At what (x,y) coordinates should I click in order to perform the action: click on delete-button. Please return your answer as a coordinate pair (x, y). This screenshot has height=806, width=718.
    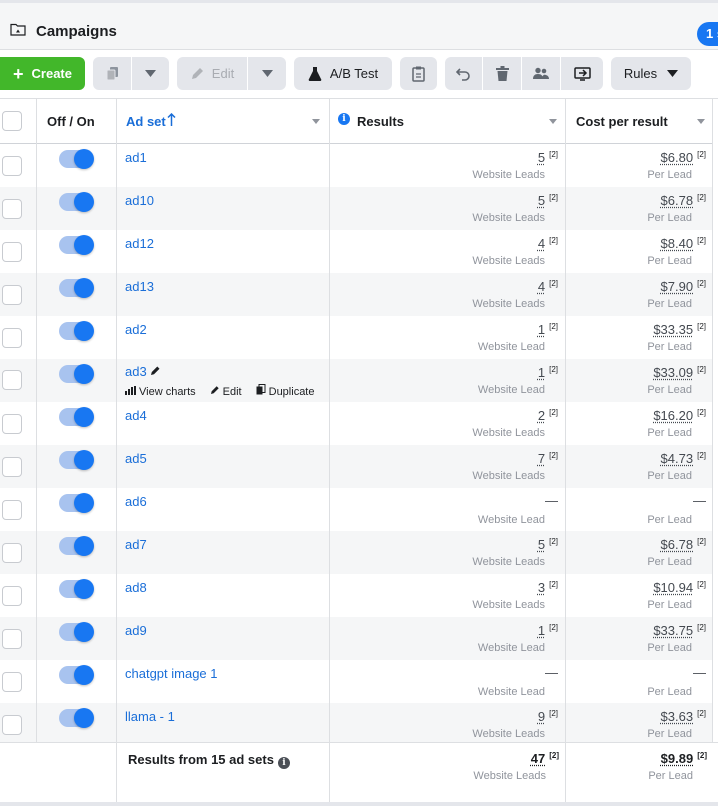
    Looking at the image, I should click on (502, 73).